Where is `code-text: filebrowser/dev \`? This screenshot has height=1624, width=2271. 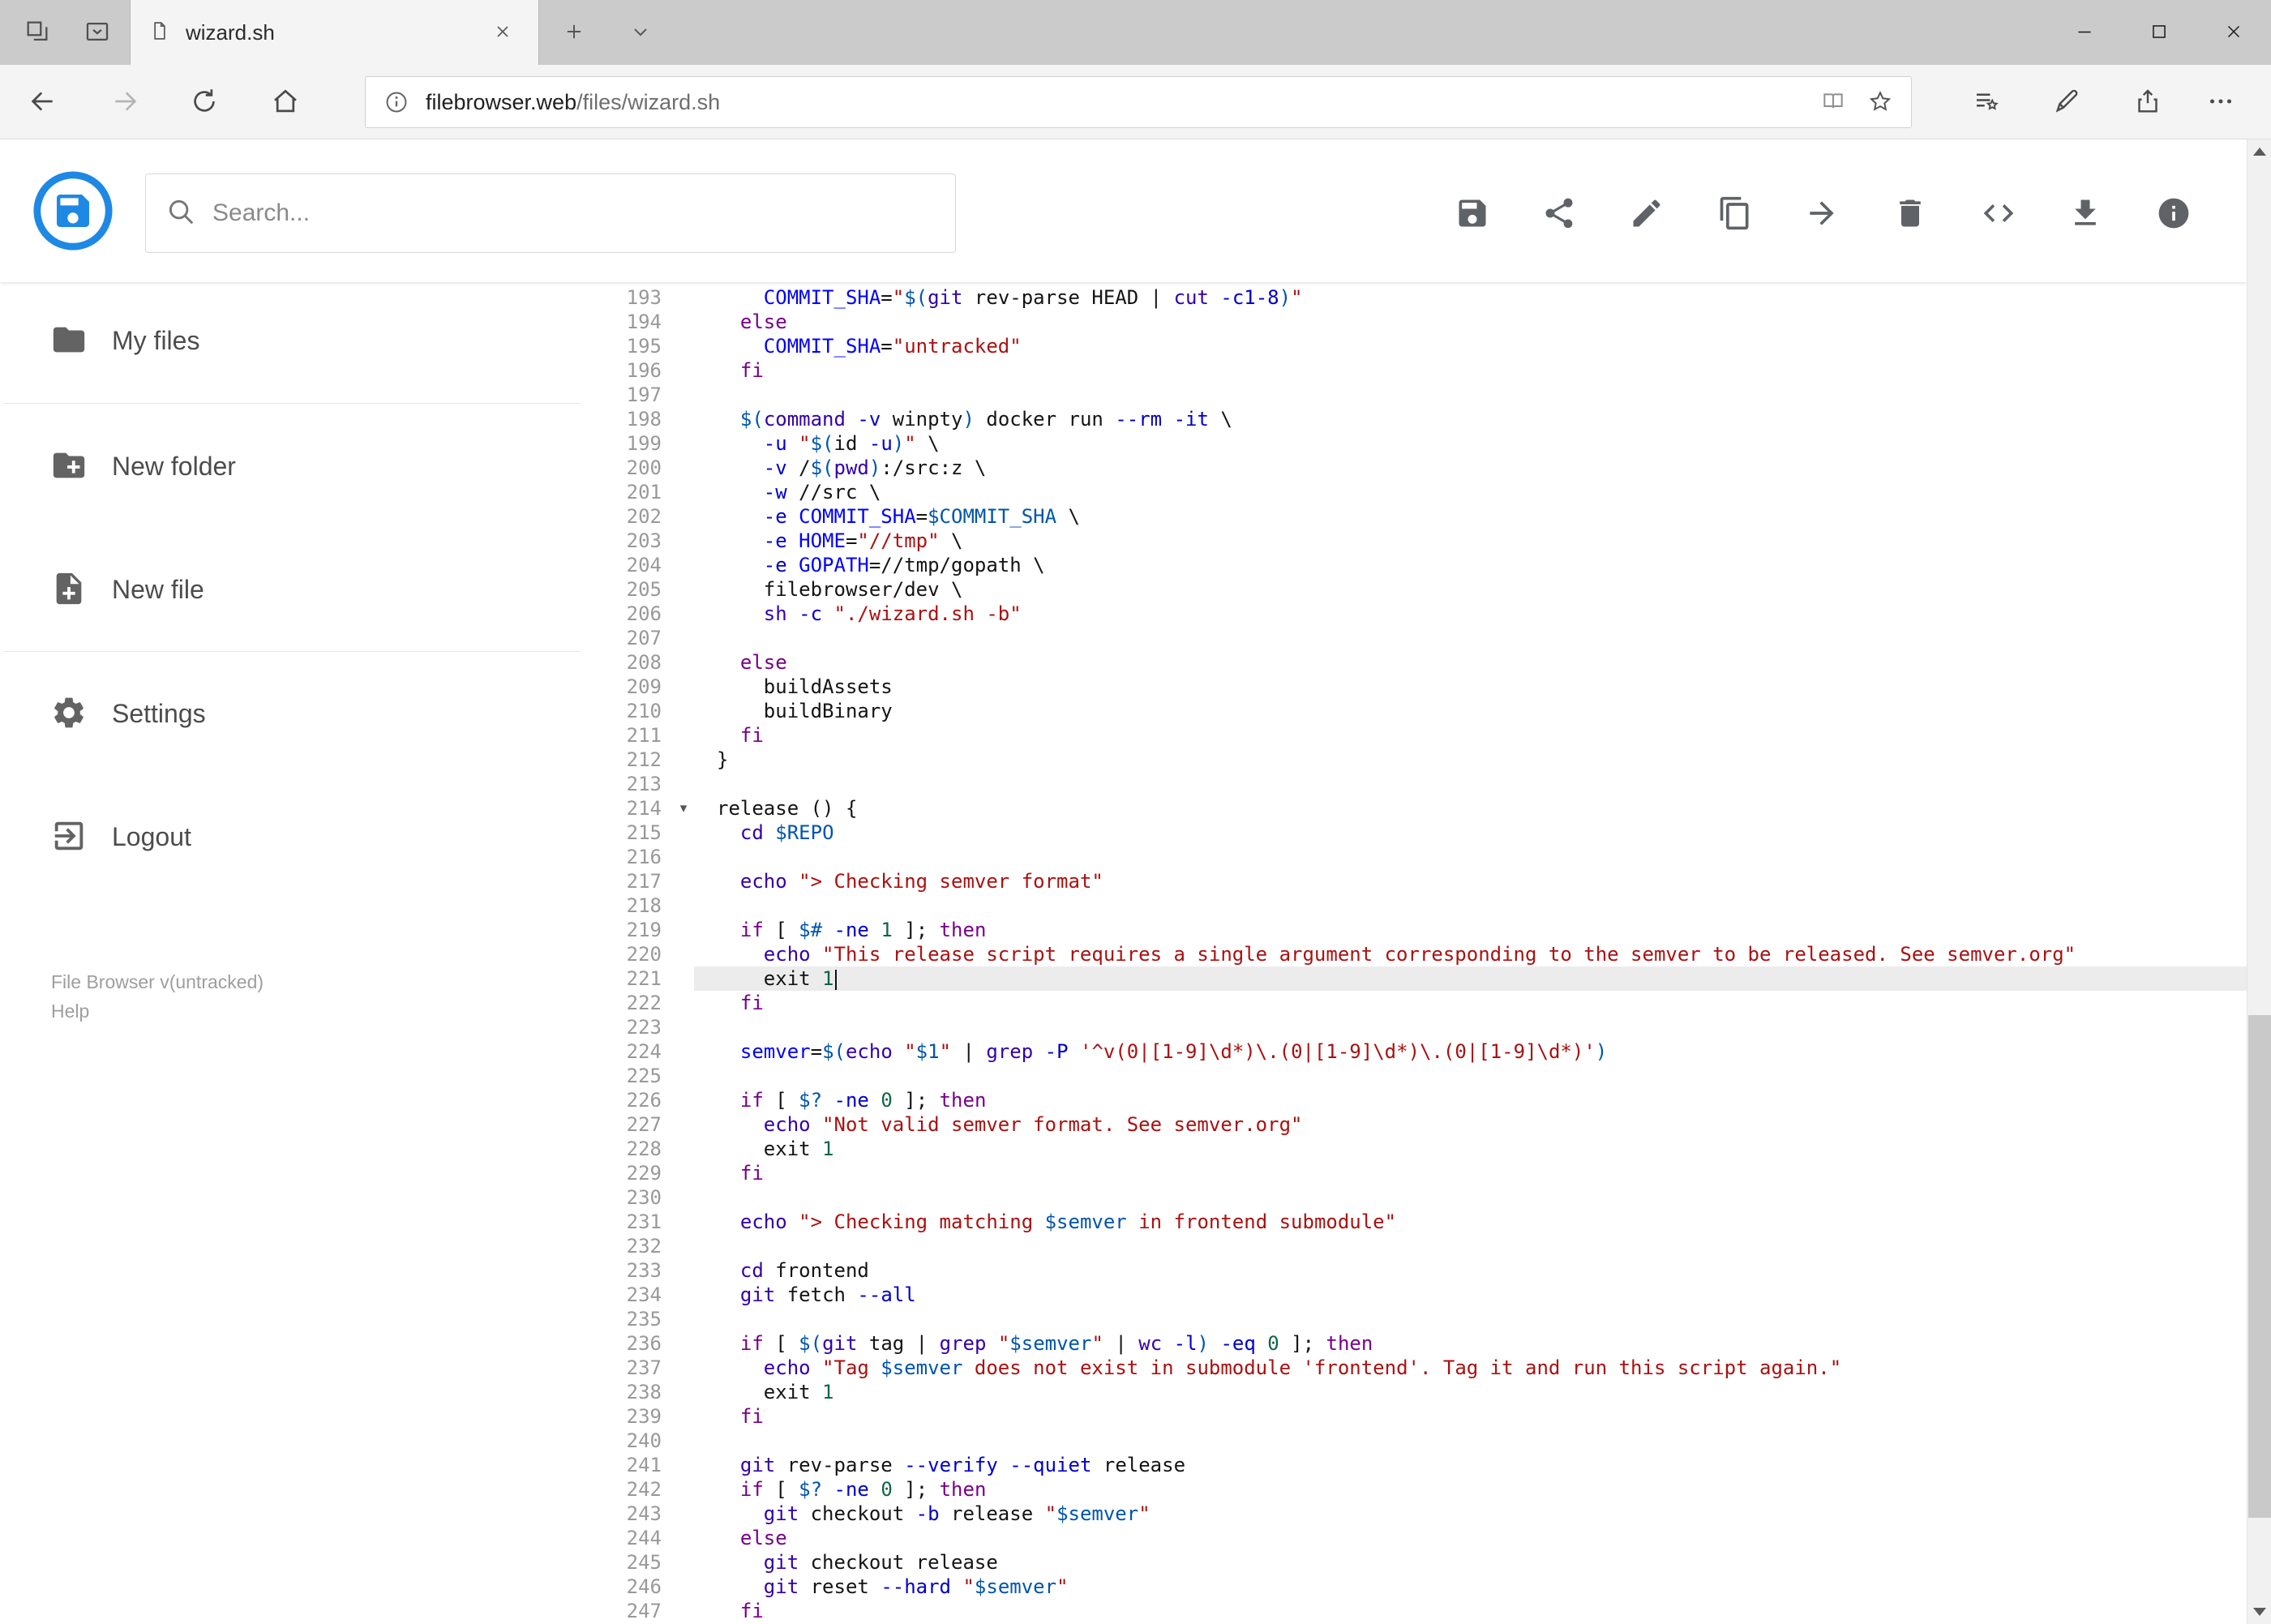 code-text: filebrowser/dev \ is located at coordinates (1470, 590).